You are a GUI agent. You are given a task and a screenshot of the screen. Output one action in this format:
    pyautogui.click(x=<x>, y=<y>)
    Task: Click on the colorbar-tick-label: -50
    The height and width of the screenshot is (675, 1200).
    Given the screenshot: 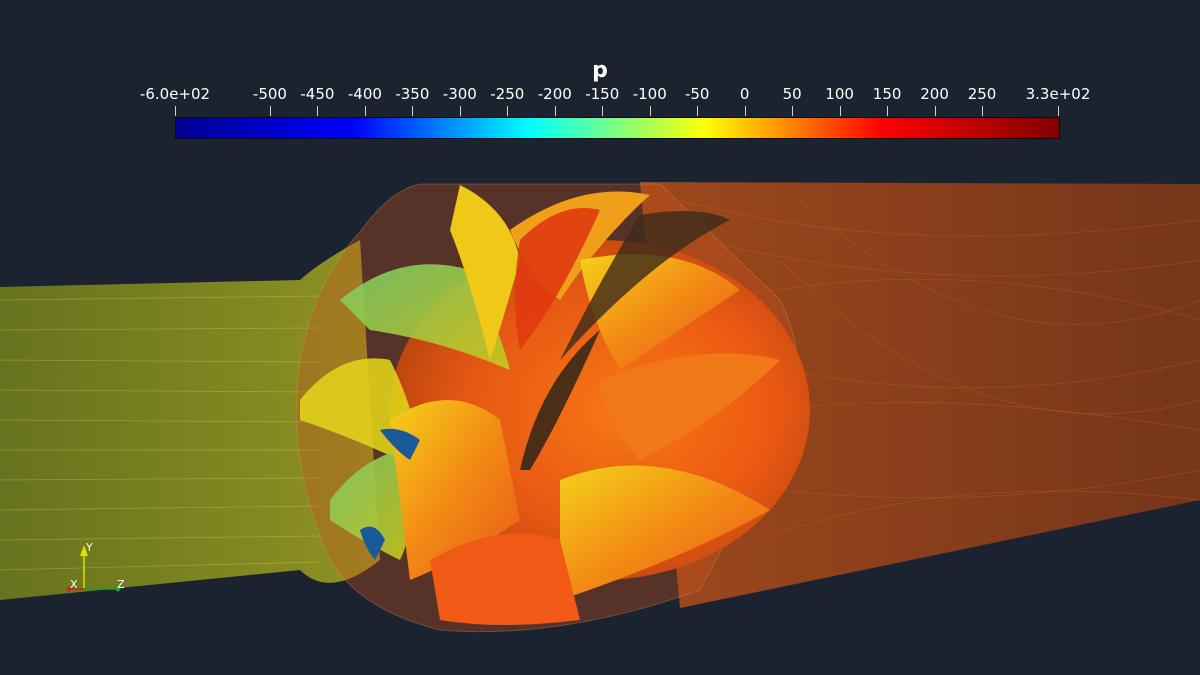 What is the action you would take?
    pyautogui.click(x=697, y=94)
    